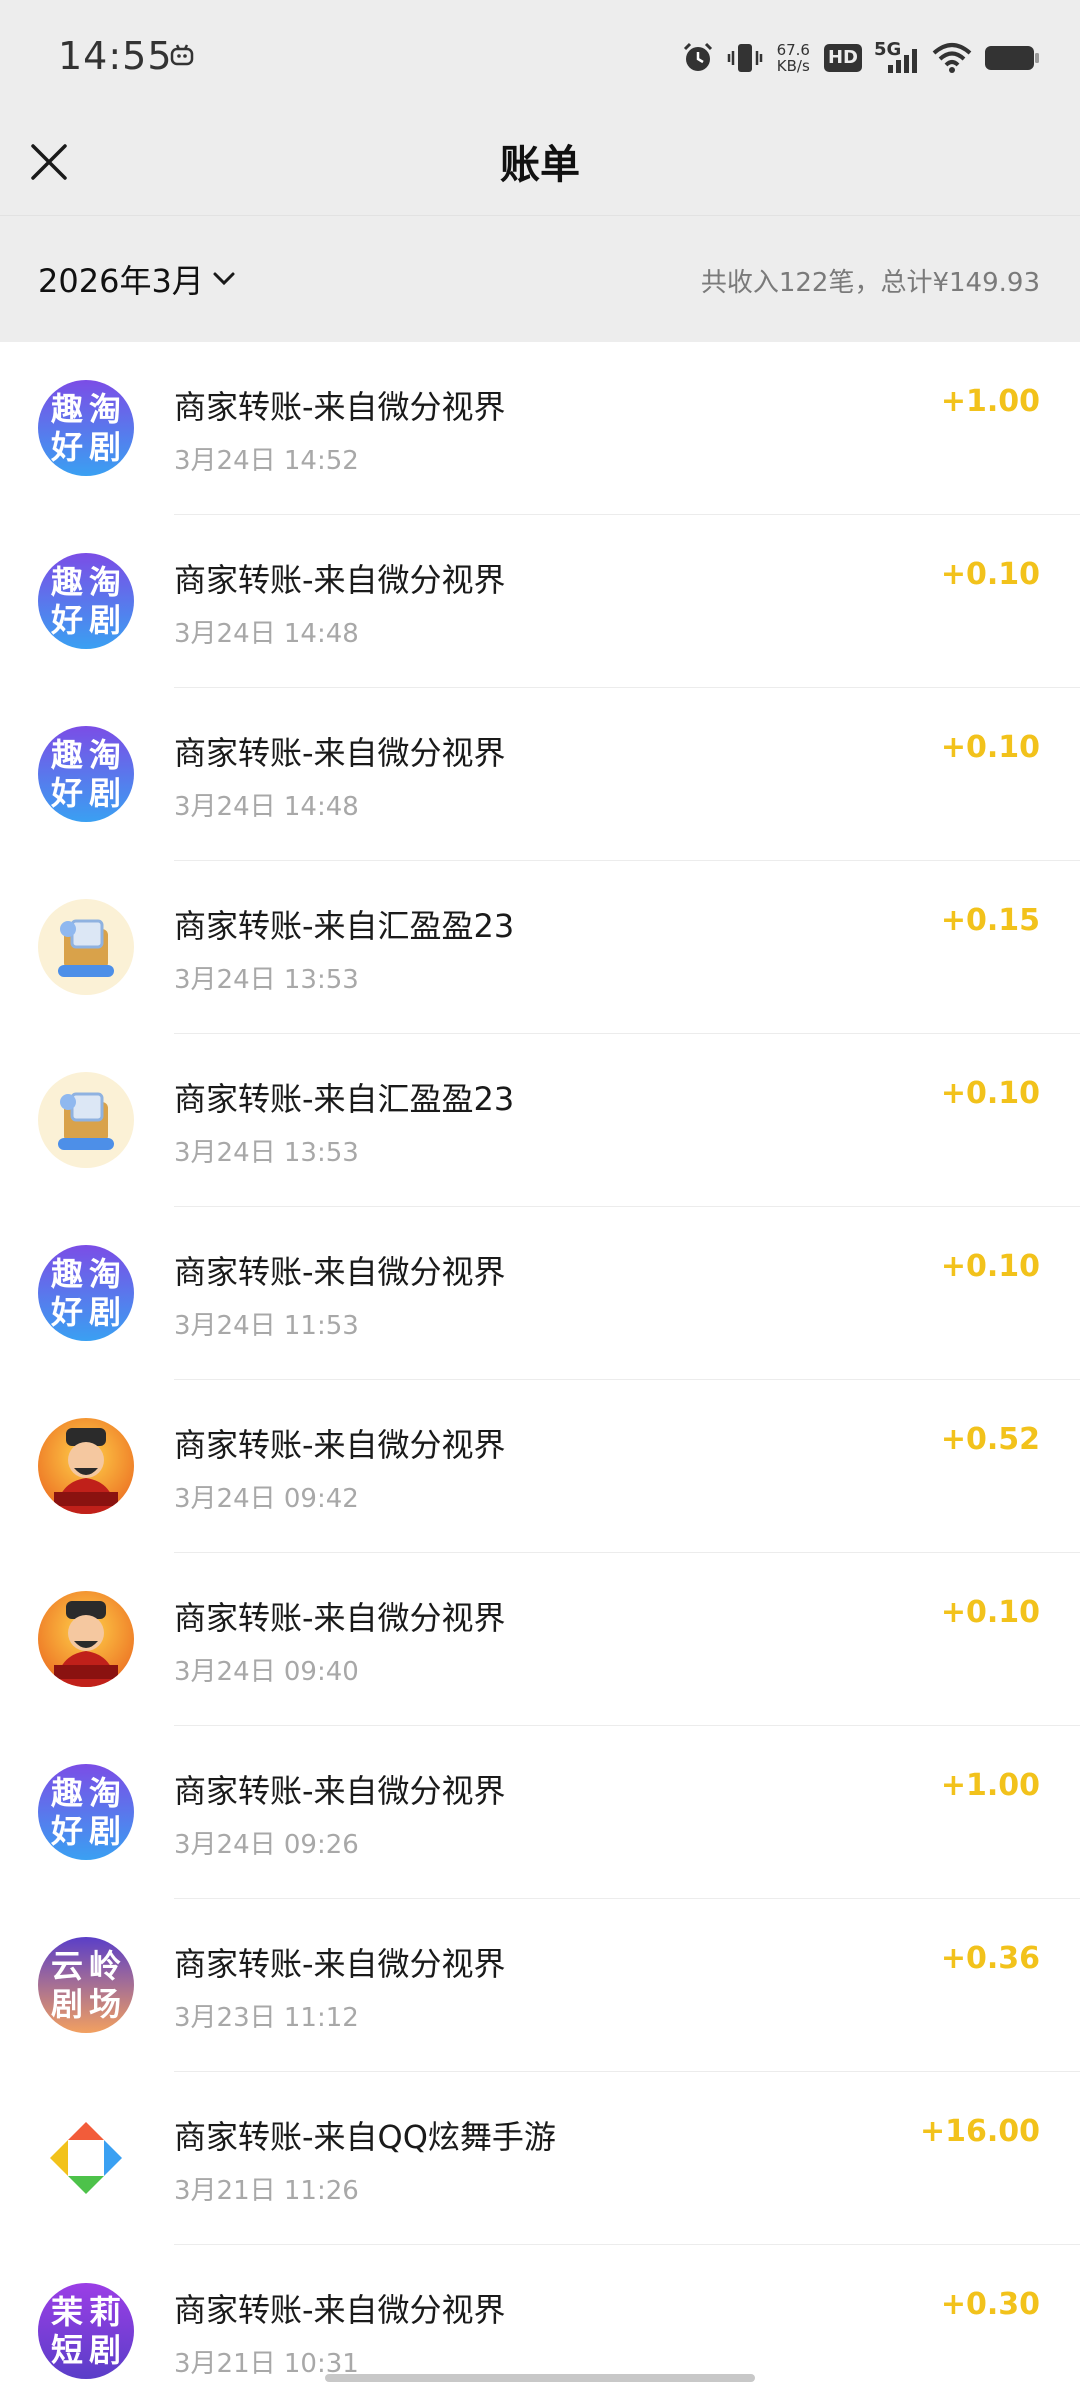  Describe the element at coordinates (540, 1812) in the screenshot. I see `bill-row: 趣淘好剧 商家转账-来自微分视界 3月24日 09:26 +1.00` at that location.